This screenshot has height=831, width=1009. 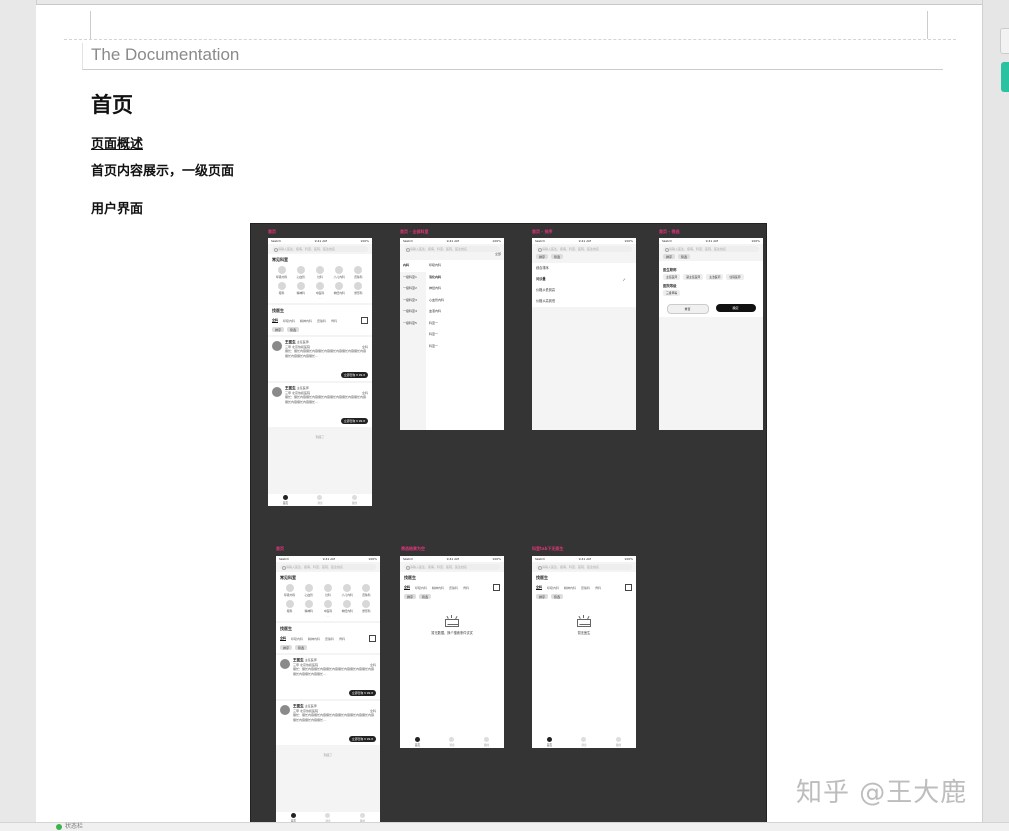 I want to click on tabbar: 首页 消息 我的, so click(x=320, y=500).